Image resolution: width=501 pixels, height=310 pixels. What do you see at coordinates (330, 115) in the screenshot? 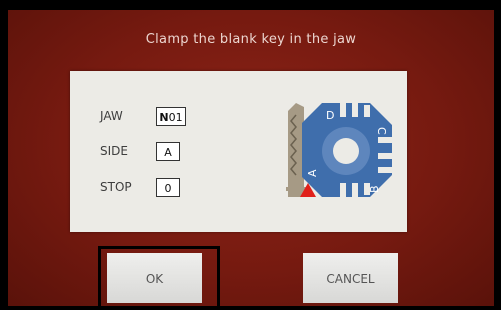
I see `side-d-label: D` at bounding box center [330, 115].